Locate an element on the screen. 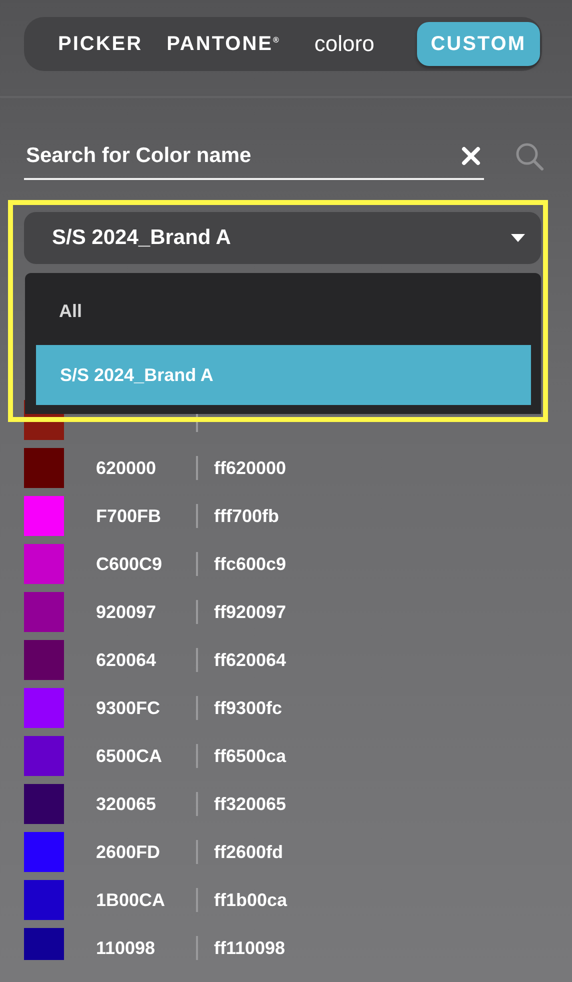  color-code: 6500CA is located at coordinates (130, 756).